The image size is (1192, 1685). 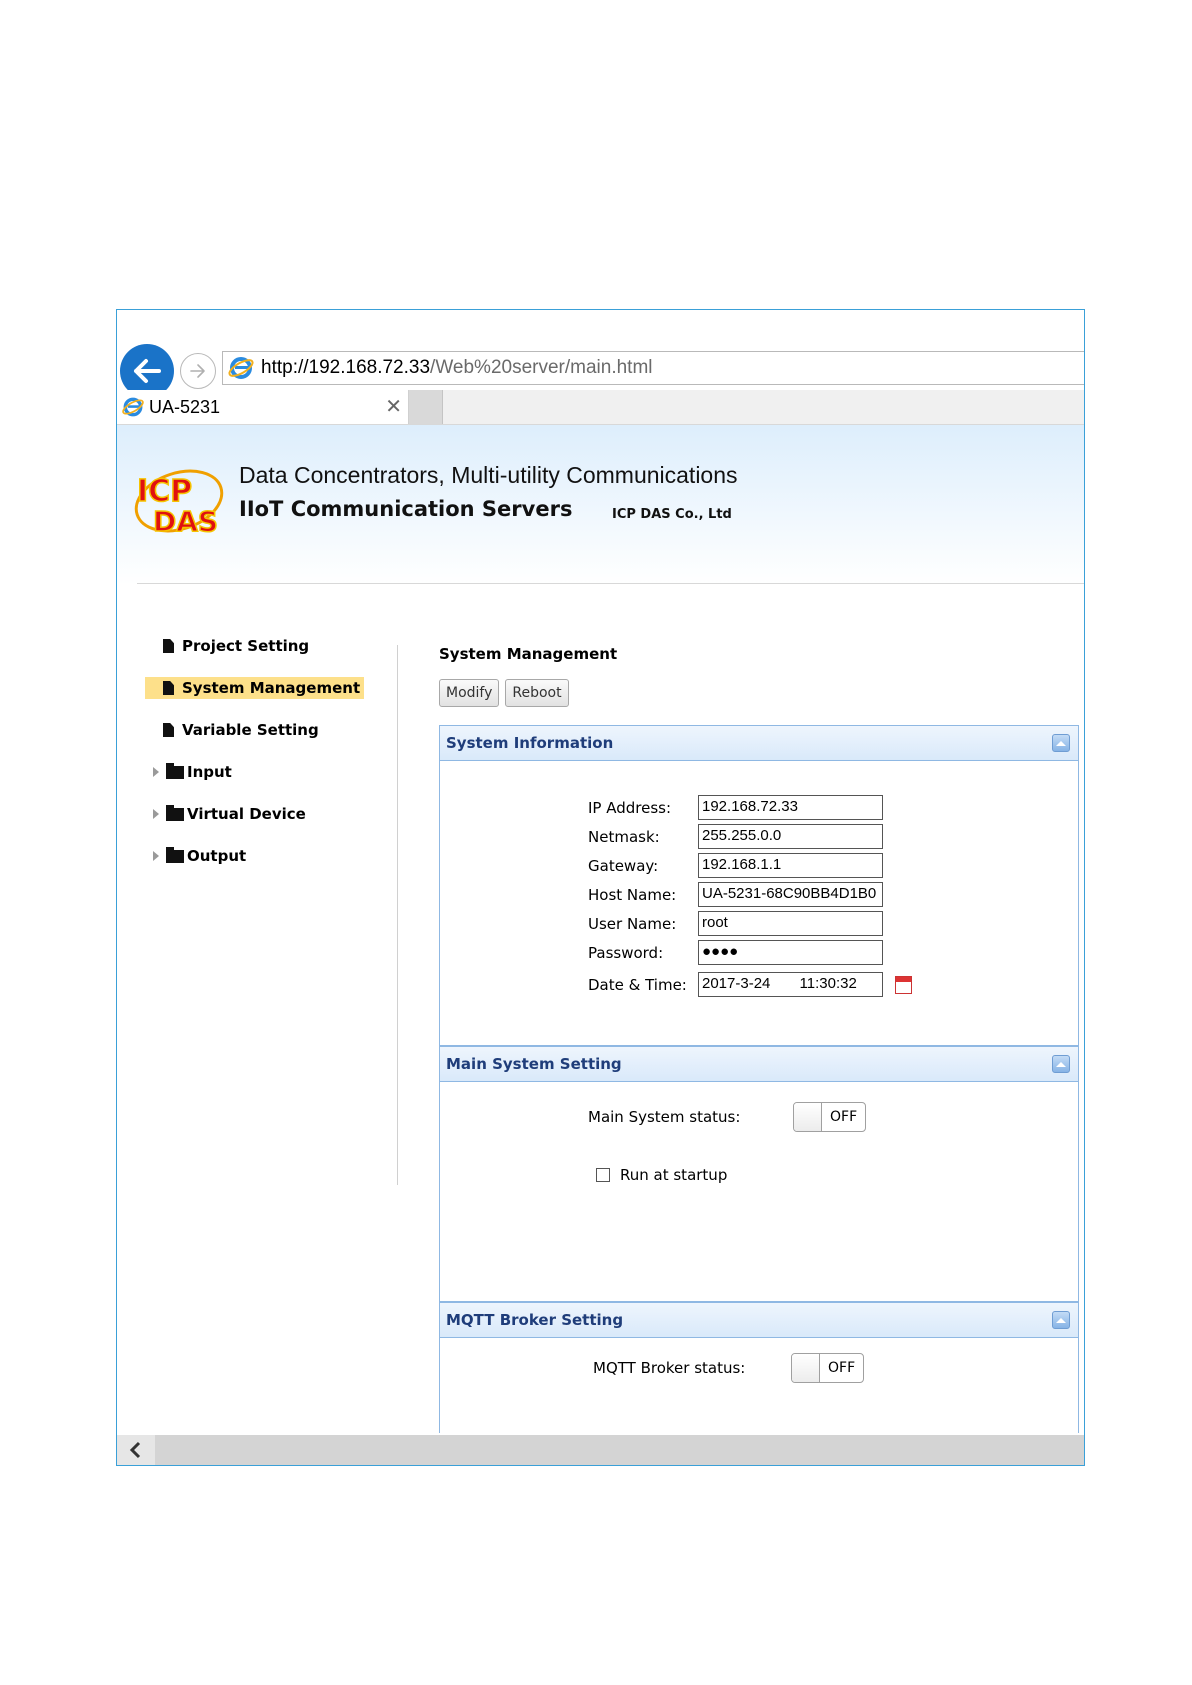 What do you see at coordinates (600, 407) in the screenshot?
I see `tab-bar: UA-5231 ✕` at bounding box center [600, 407].